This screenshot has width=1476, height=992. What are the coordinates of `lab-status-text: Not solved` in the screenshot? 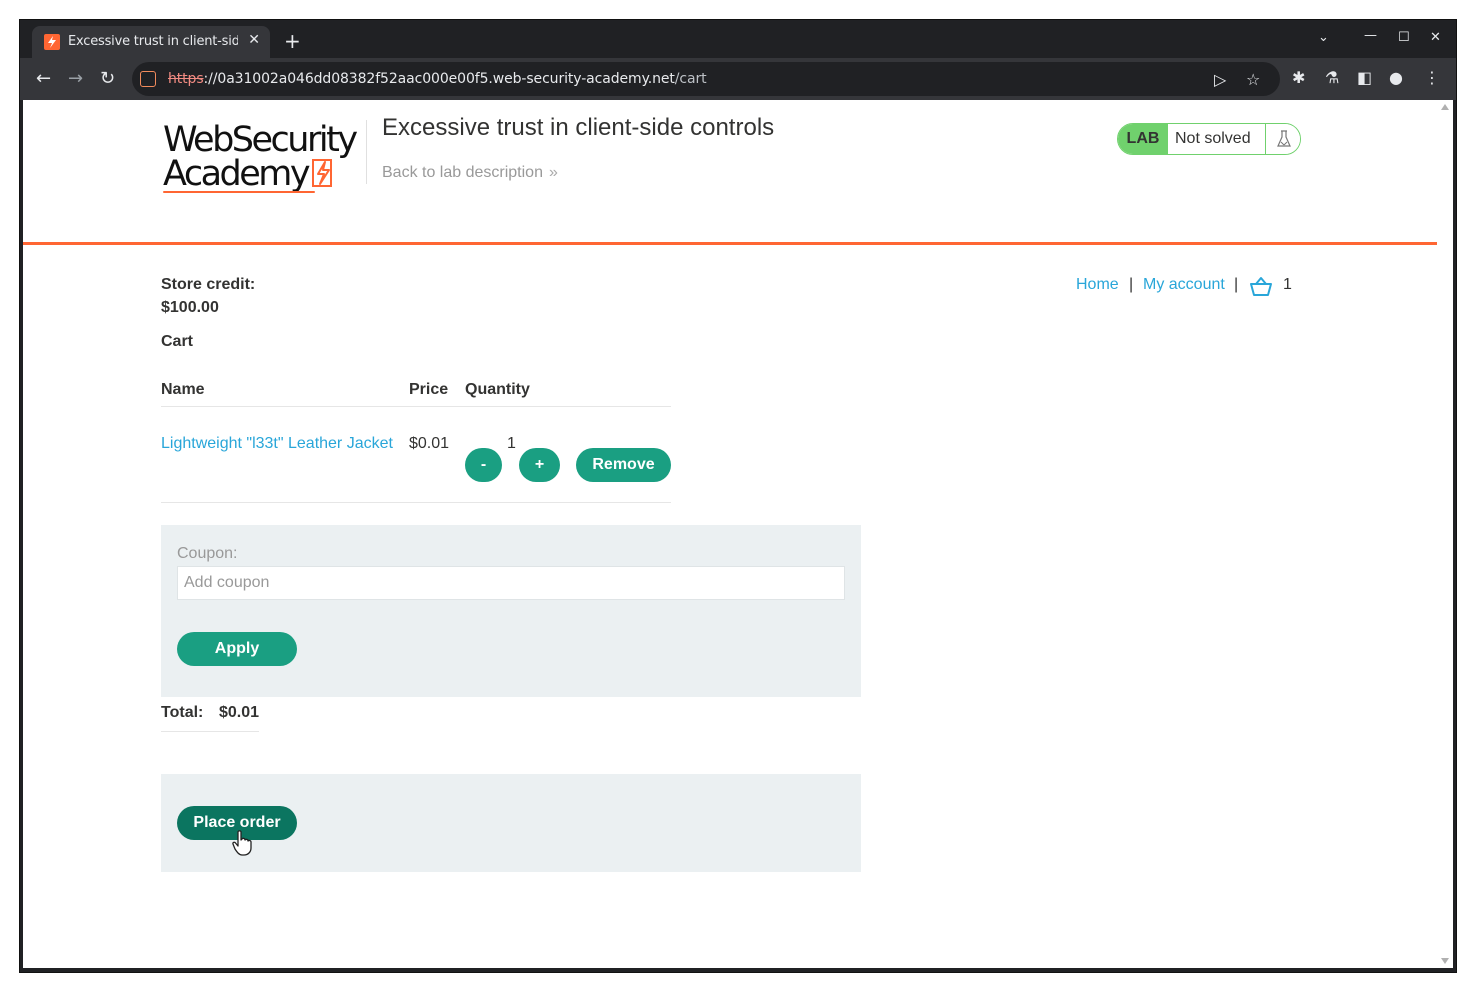 It's located at (1213, 138).